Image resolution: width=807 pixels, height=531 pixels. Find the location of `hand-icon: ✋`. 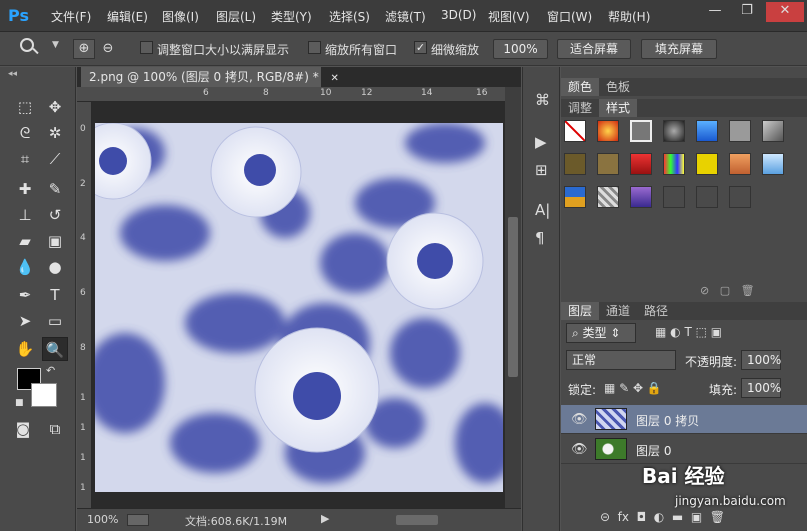

hand-icon: ✋ is located at coordinates (25, 349).